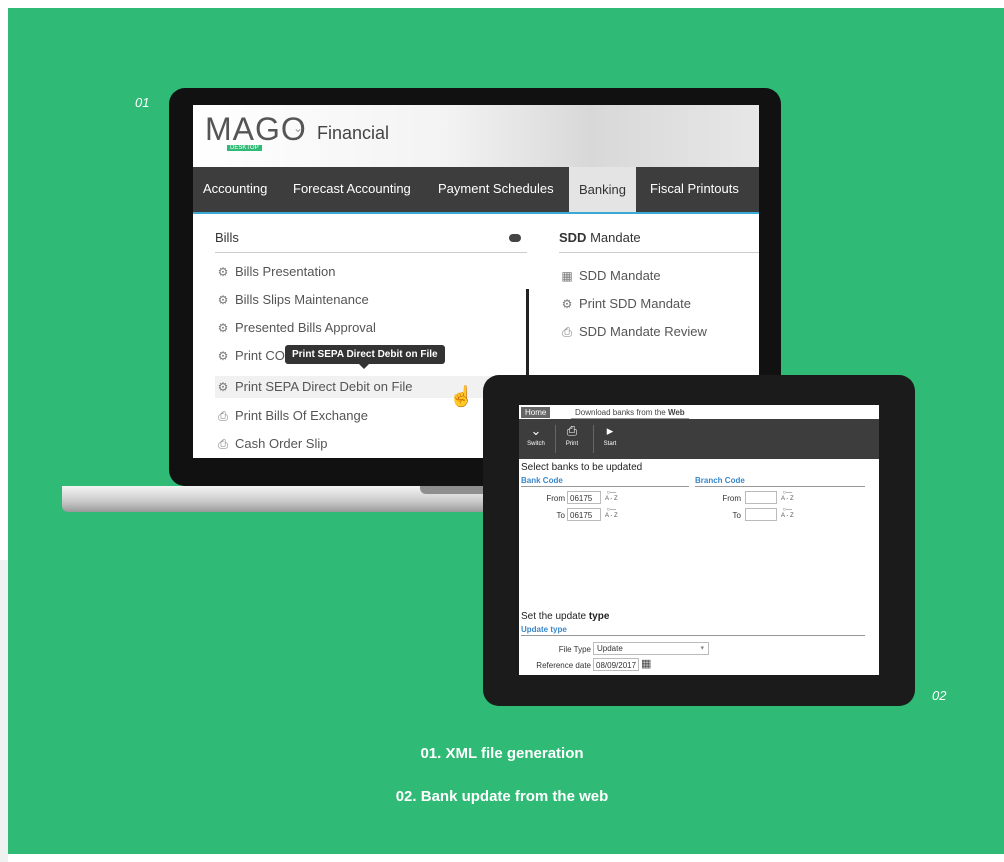  What do you see at coordinates (555, 498) in the screenshot?
I see `bank-from-label: From` at bounding box center [555, 498].